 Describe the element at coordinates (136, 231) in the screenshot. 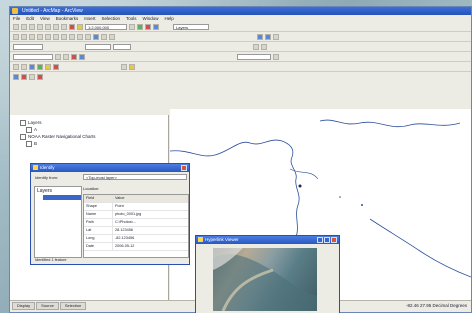

I see `table-row: Lat 28.123456` at that location.